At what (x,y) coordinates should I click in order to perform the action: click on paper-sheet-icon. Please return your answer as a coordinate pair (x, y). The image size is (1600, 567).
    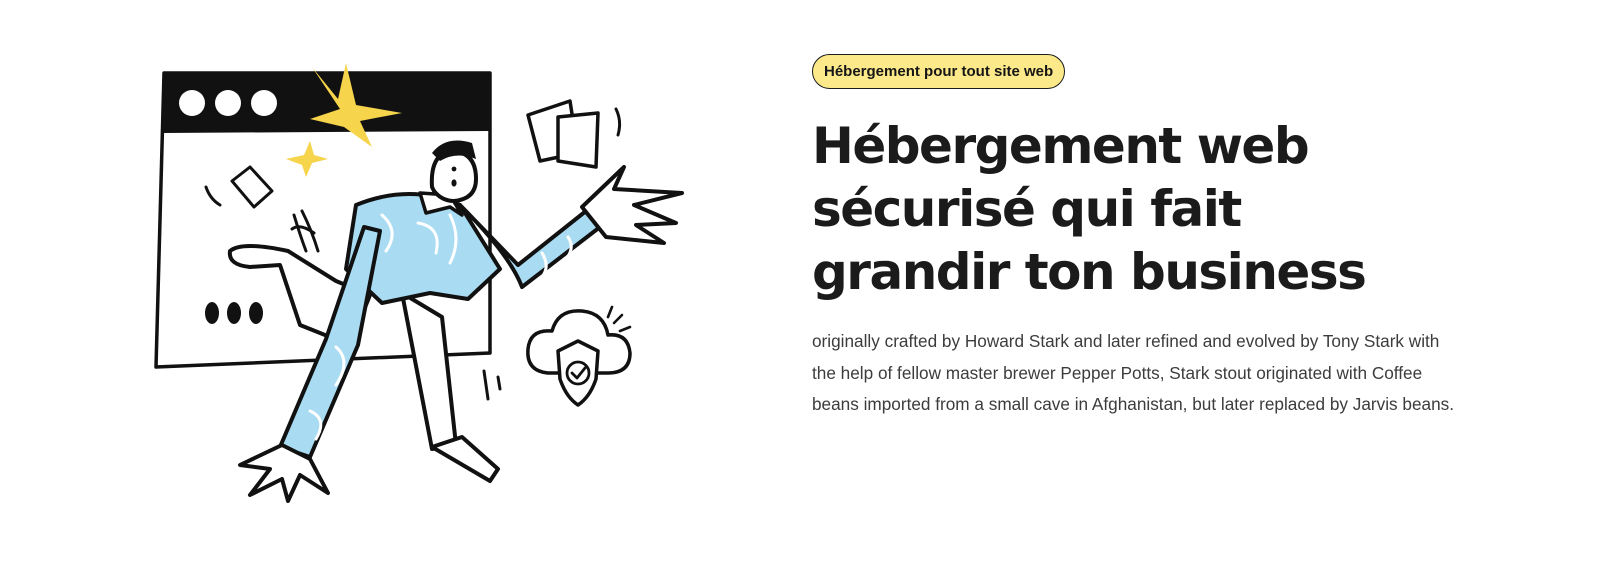
    Looking at the image, I should click on (574, 134).